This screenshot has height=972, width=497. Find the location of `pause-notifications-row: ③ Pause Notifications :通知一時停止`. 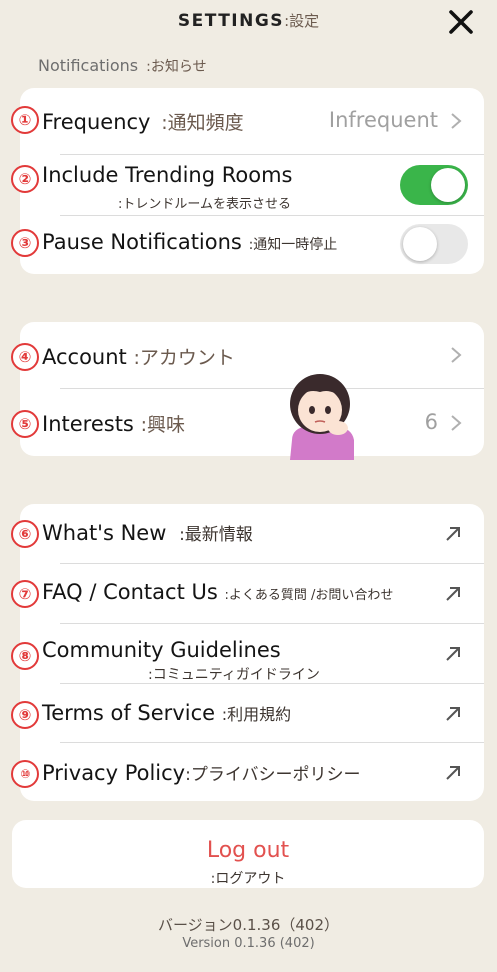

pause-notifications-row: ③ Pause Notifications :通知一時停止 is located at coordinates (247, 245).